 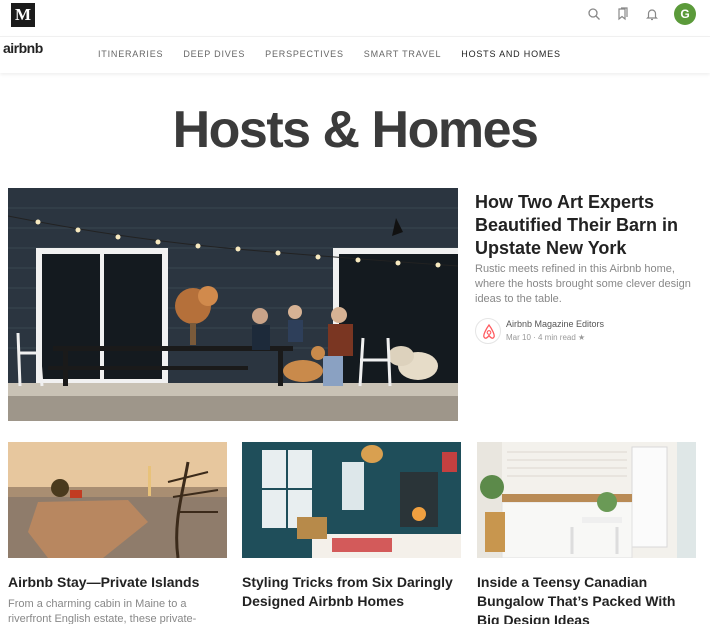 What do you see at coordinates (355, 18) in the screenshot?
I see `top-bar: M G` at bounding box center [355, 18].